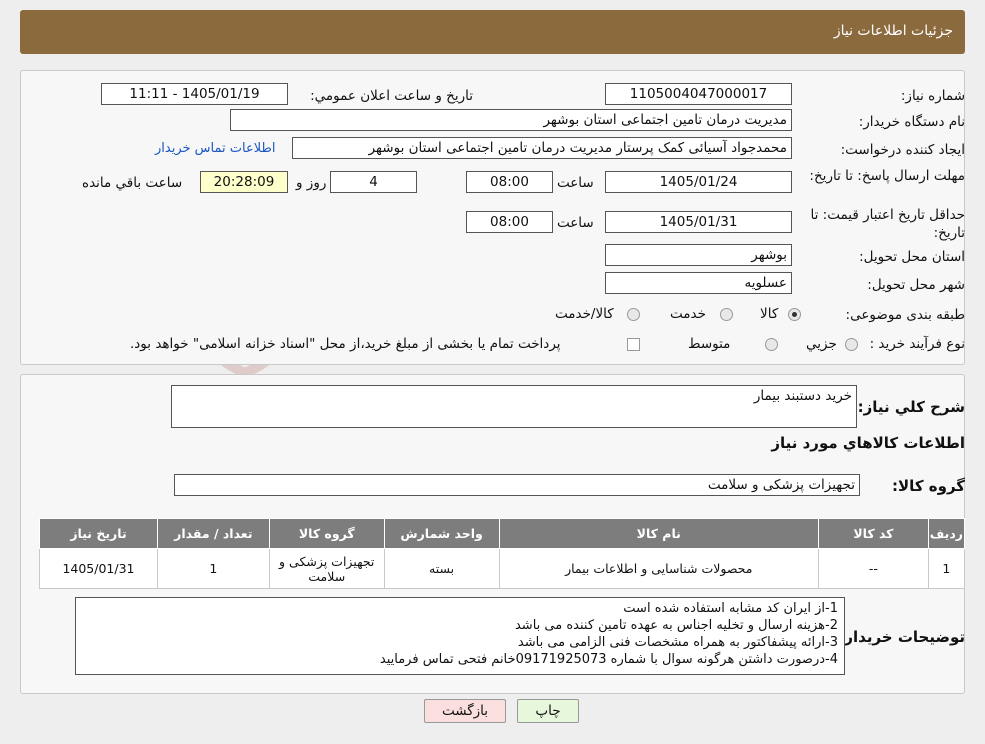 The height and width of the screenshot is (744, 985). I want to click on col-code: کد کالا, so click(873, 533).